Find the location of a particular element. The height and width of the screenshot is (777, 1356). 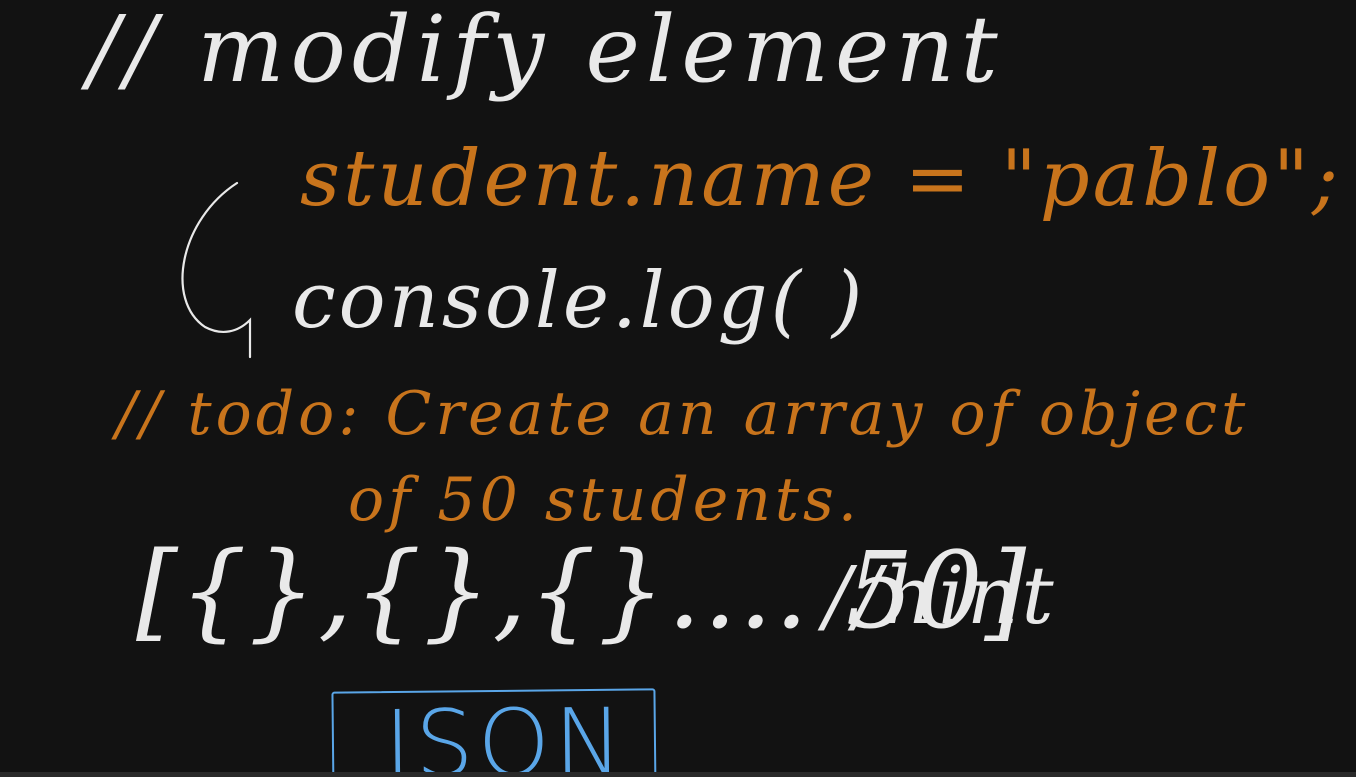

comment-modify-element: // modify element is located at coordinates (546, 51).